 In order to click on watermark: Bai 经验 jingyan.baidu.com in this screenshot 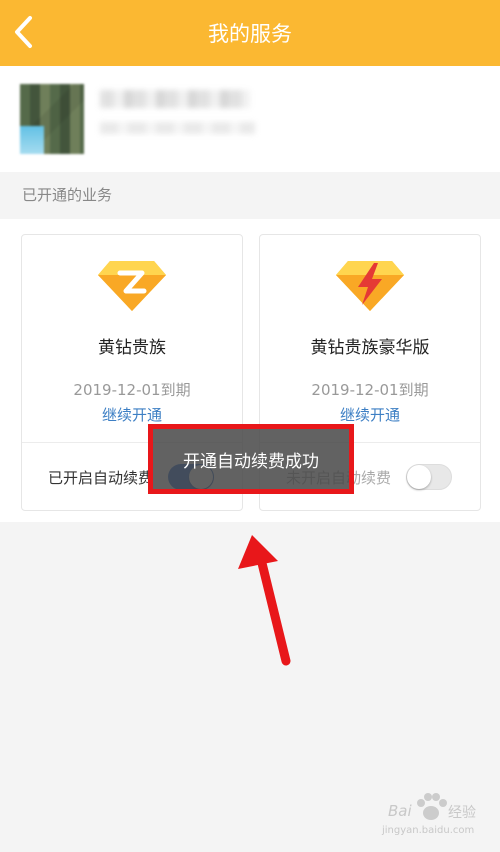, I will do `click(436, 817)`.